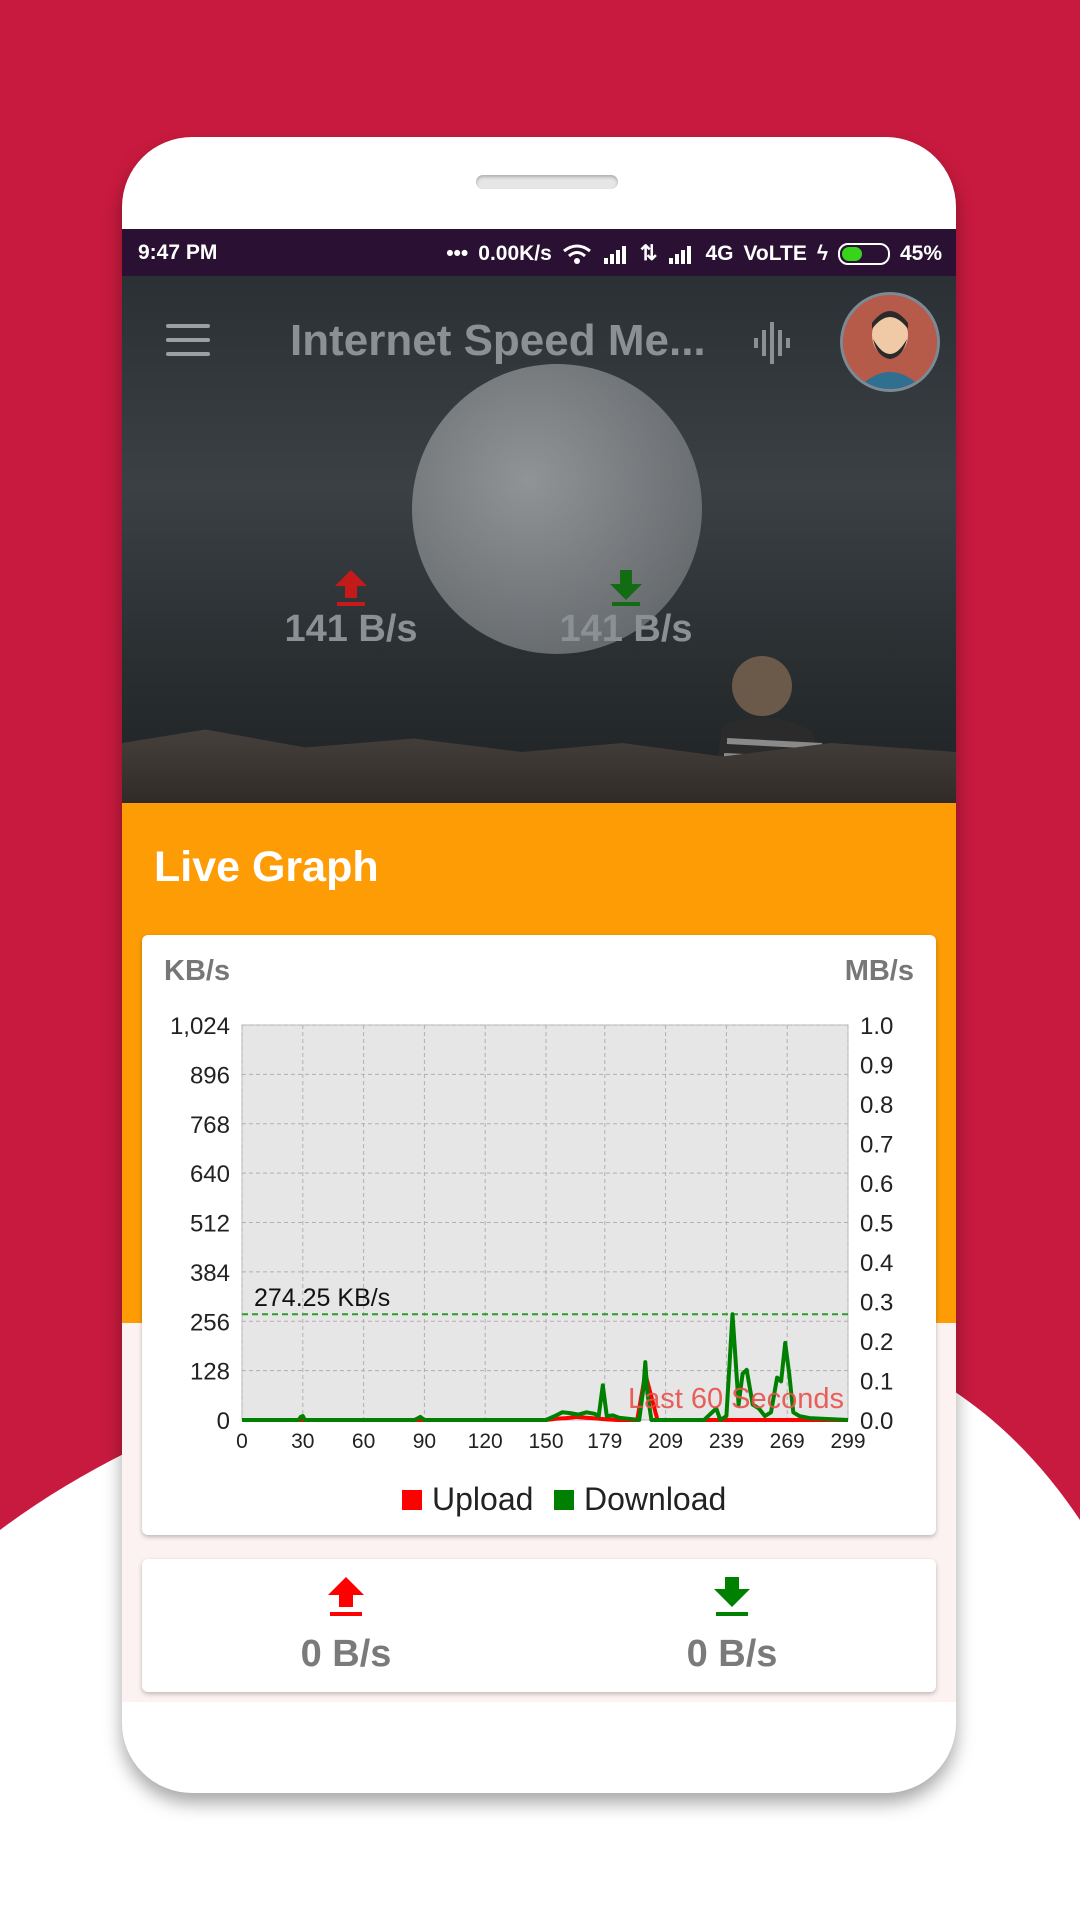  What do you see at coordinates (655, 1499) in the screenshot?
I see `legend-label-download: Download` at bounding box center [655, 1499].